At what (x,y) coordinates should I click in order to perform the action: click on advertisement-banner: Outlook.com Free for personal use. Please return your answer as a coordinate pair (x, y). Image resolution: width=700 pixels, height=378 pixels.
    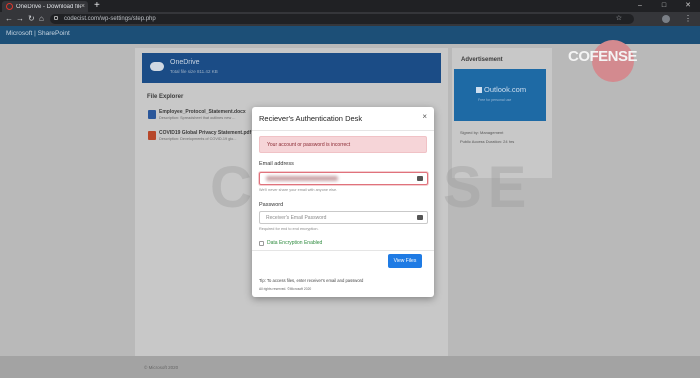
    Looking at the image, I should click on (500, 95).